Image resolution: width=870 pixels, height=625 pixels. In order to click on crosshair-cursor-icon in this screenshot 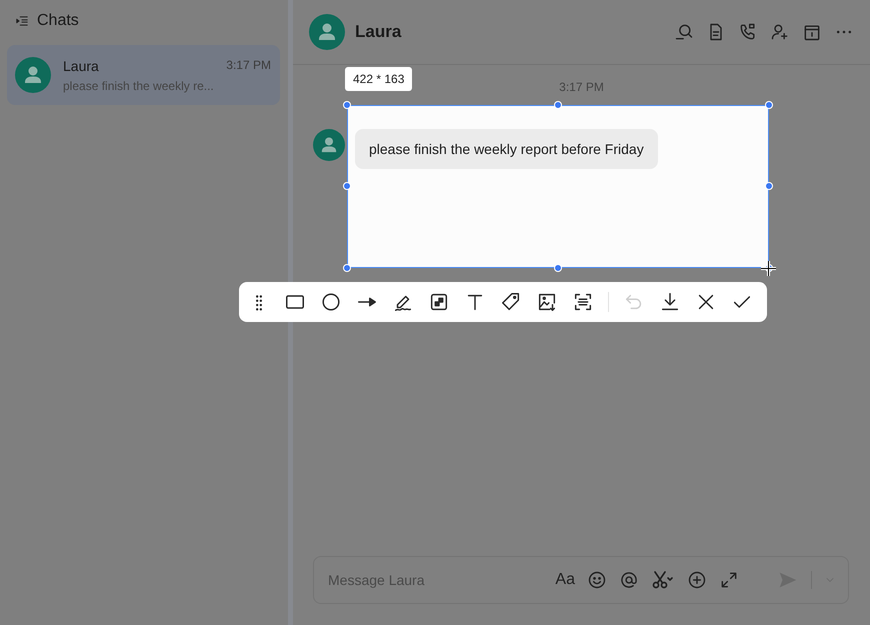, I will do `click(768, 268)`.